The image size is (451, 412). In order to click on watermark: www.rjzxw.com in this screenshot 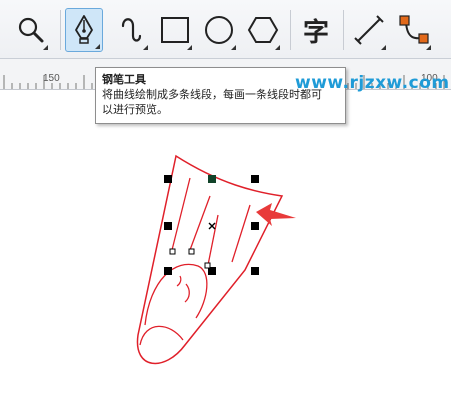, I will do `click(372, 83)`.